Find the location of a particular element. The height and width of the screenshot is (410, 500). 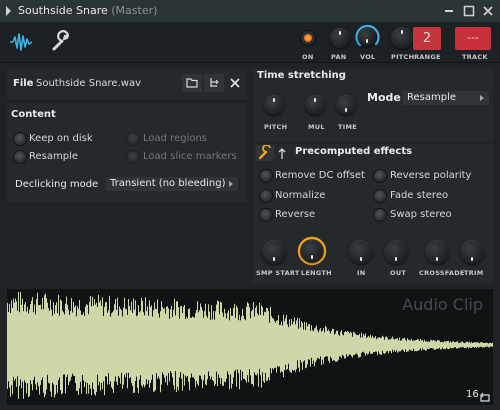

crossfade-label: CROSSFADE is located at coordinates (442, 273).